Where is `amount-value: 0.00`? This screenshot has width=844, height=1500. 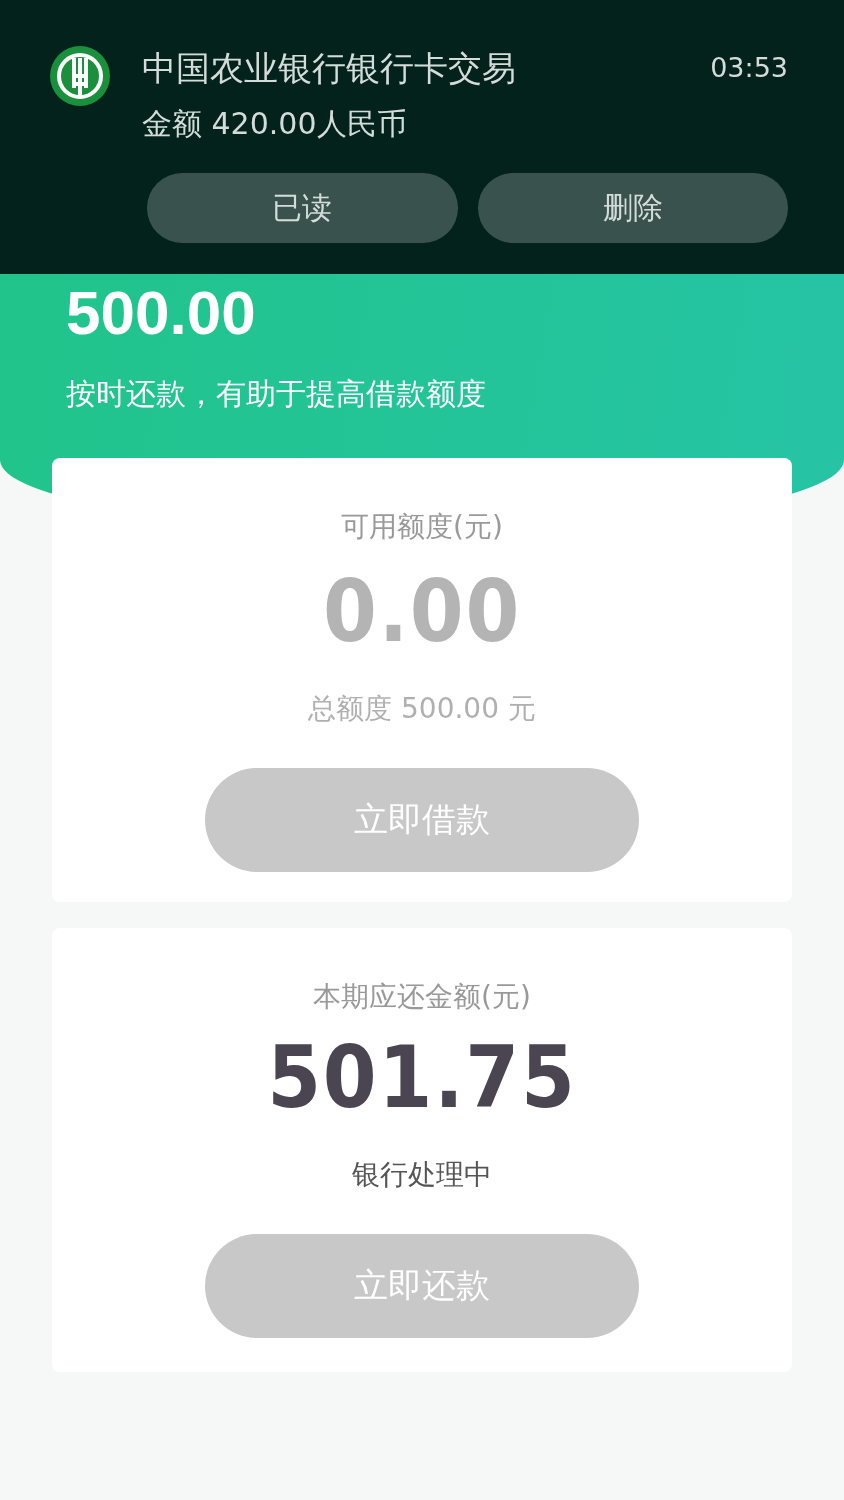
amount-value: 0.00 is located at coordinates (422, 611).